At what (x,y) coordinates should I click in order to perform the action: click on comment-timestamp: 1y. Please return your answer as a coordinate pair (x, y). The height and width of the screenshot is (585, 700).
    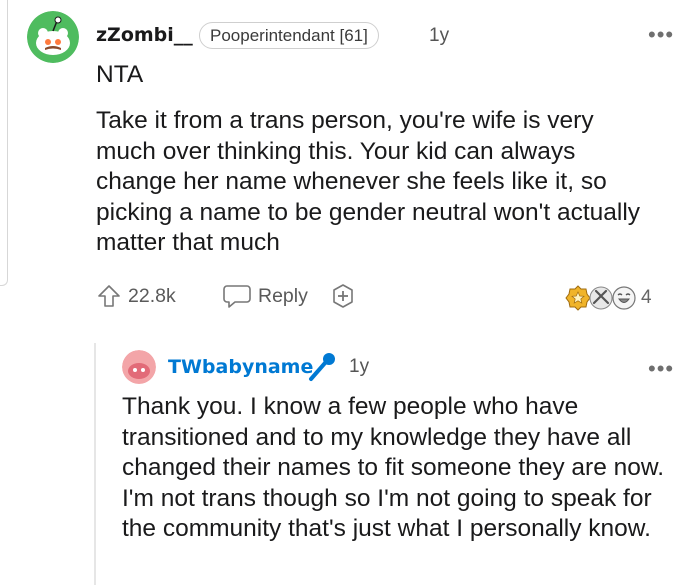
    Looking at the image, I should click on (439, 35).